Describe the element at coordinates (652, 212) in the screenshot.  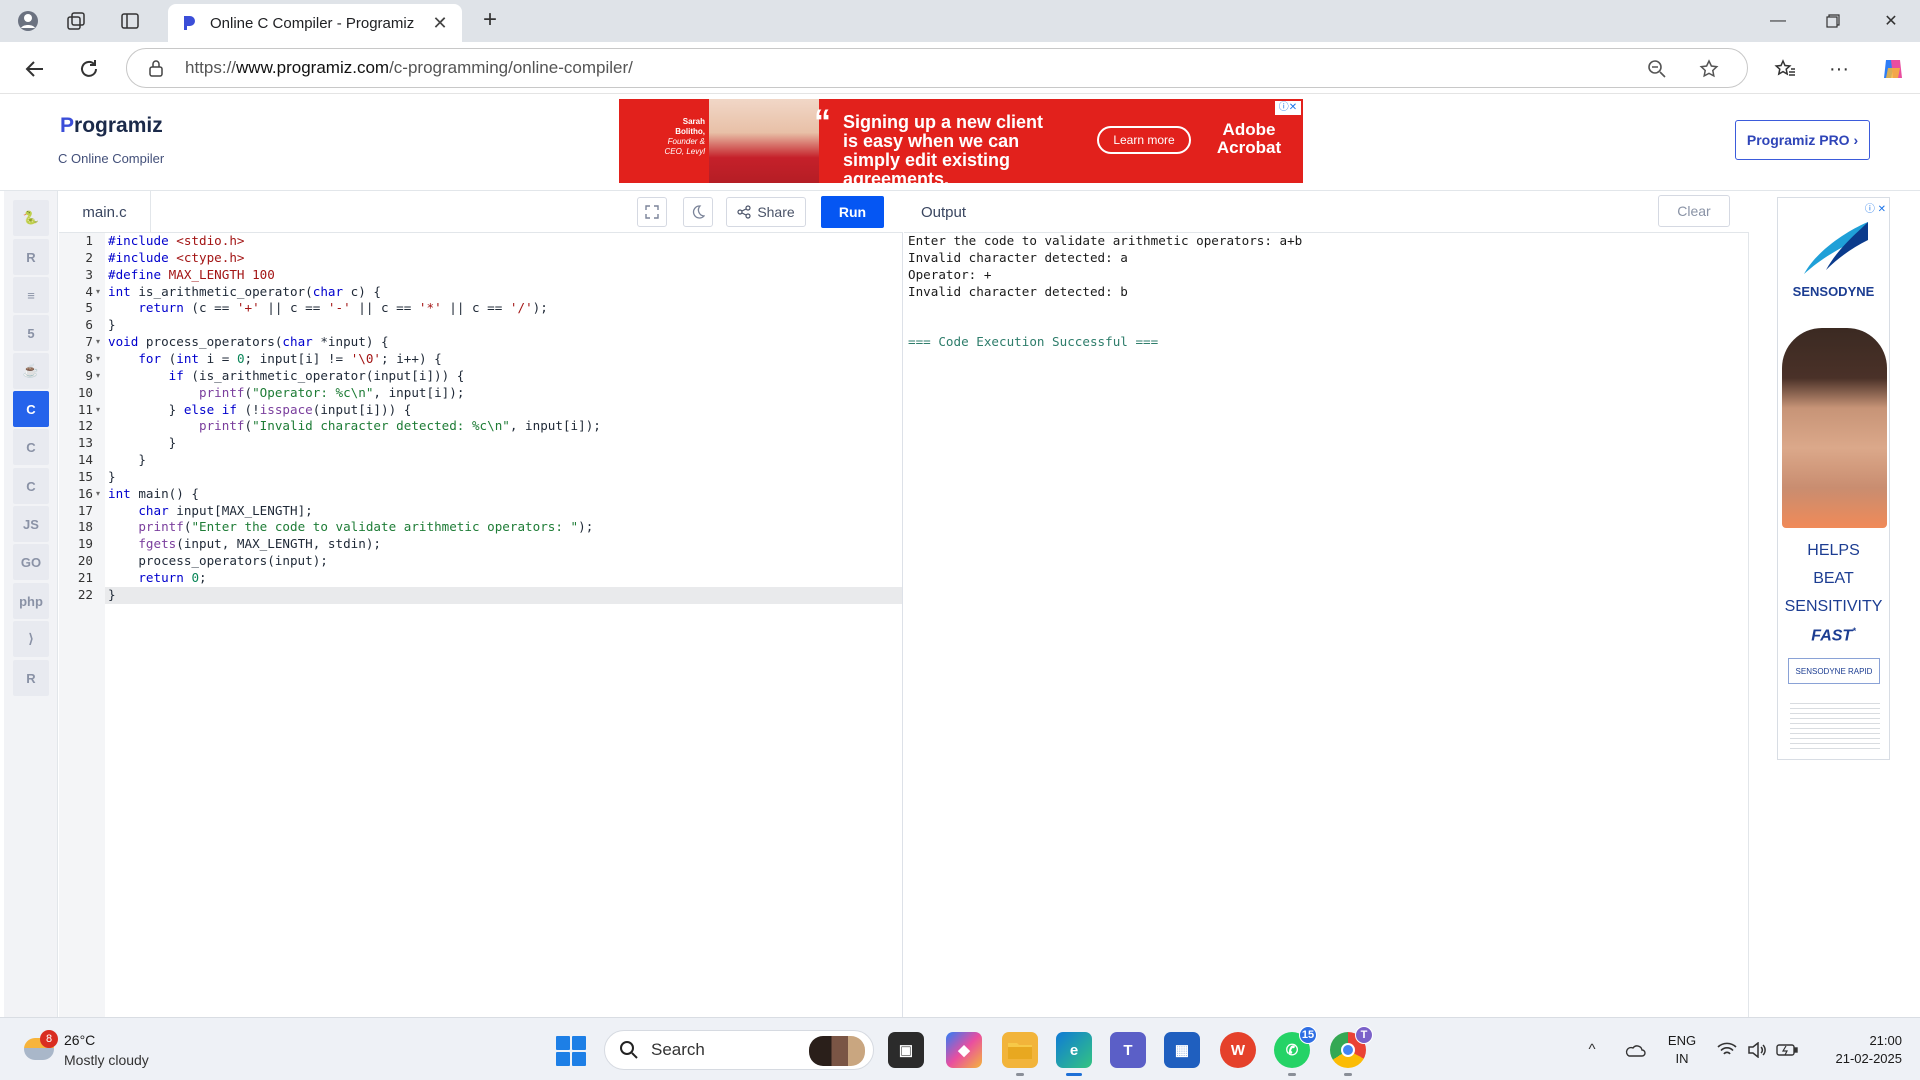
I see `fullscreen-icon` at that location.